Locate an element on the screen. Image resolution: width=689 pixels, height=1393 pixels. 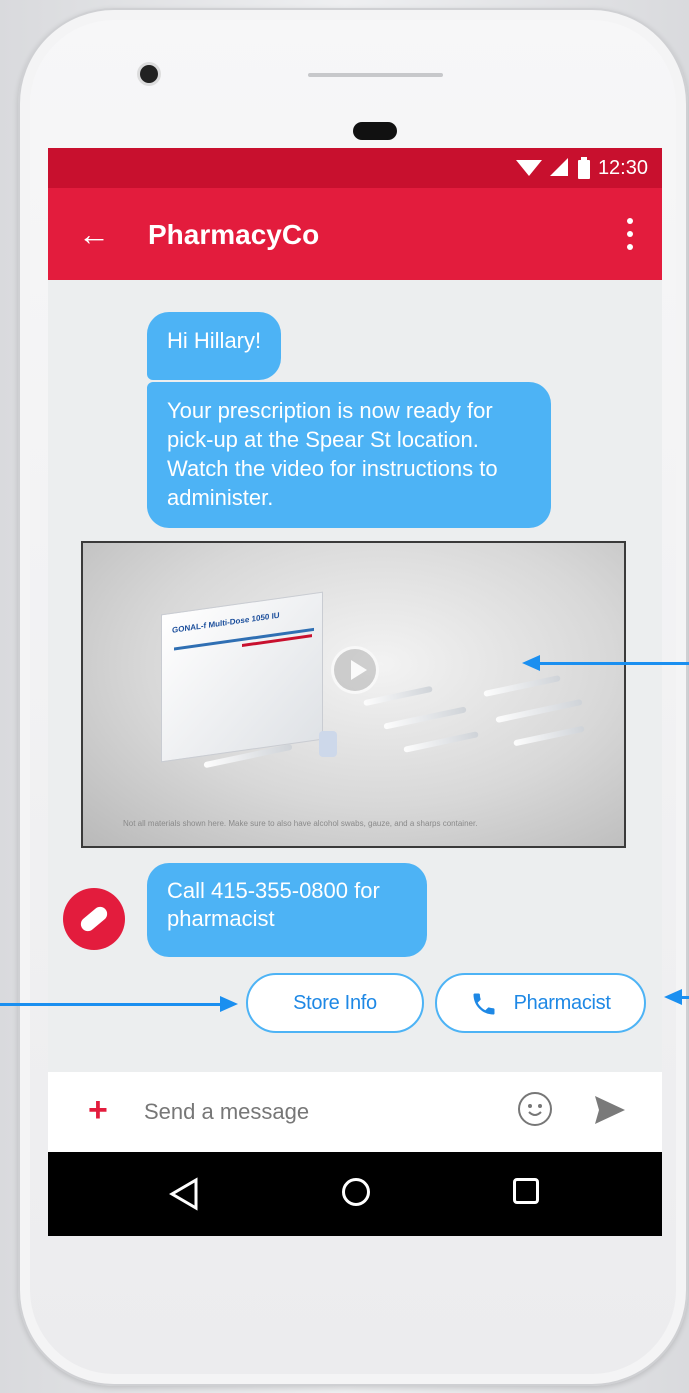
signal-icon is located at coordinates (558, 167).